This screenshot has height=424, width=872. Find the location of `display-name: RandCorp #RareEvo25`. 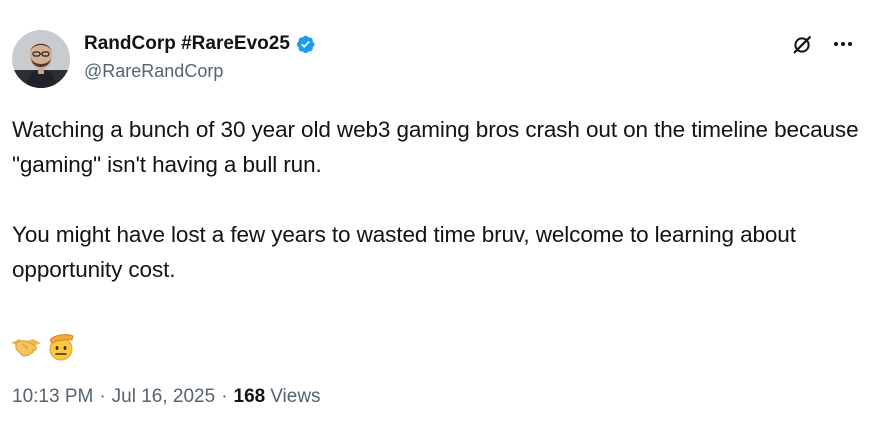

display-name: RandCorp #RareEvo25 is located at coordinates (187, 44).